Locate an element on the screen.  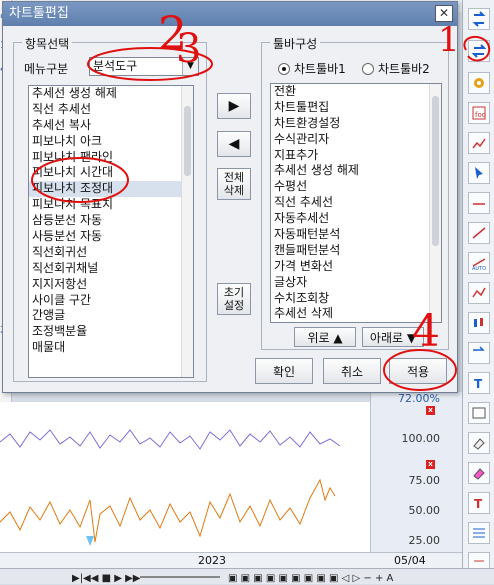
toolbar2-radio-label: 차트툴바2 is located at coordinates (404, 69).